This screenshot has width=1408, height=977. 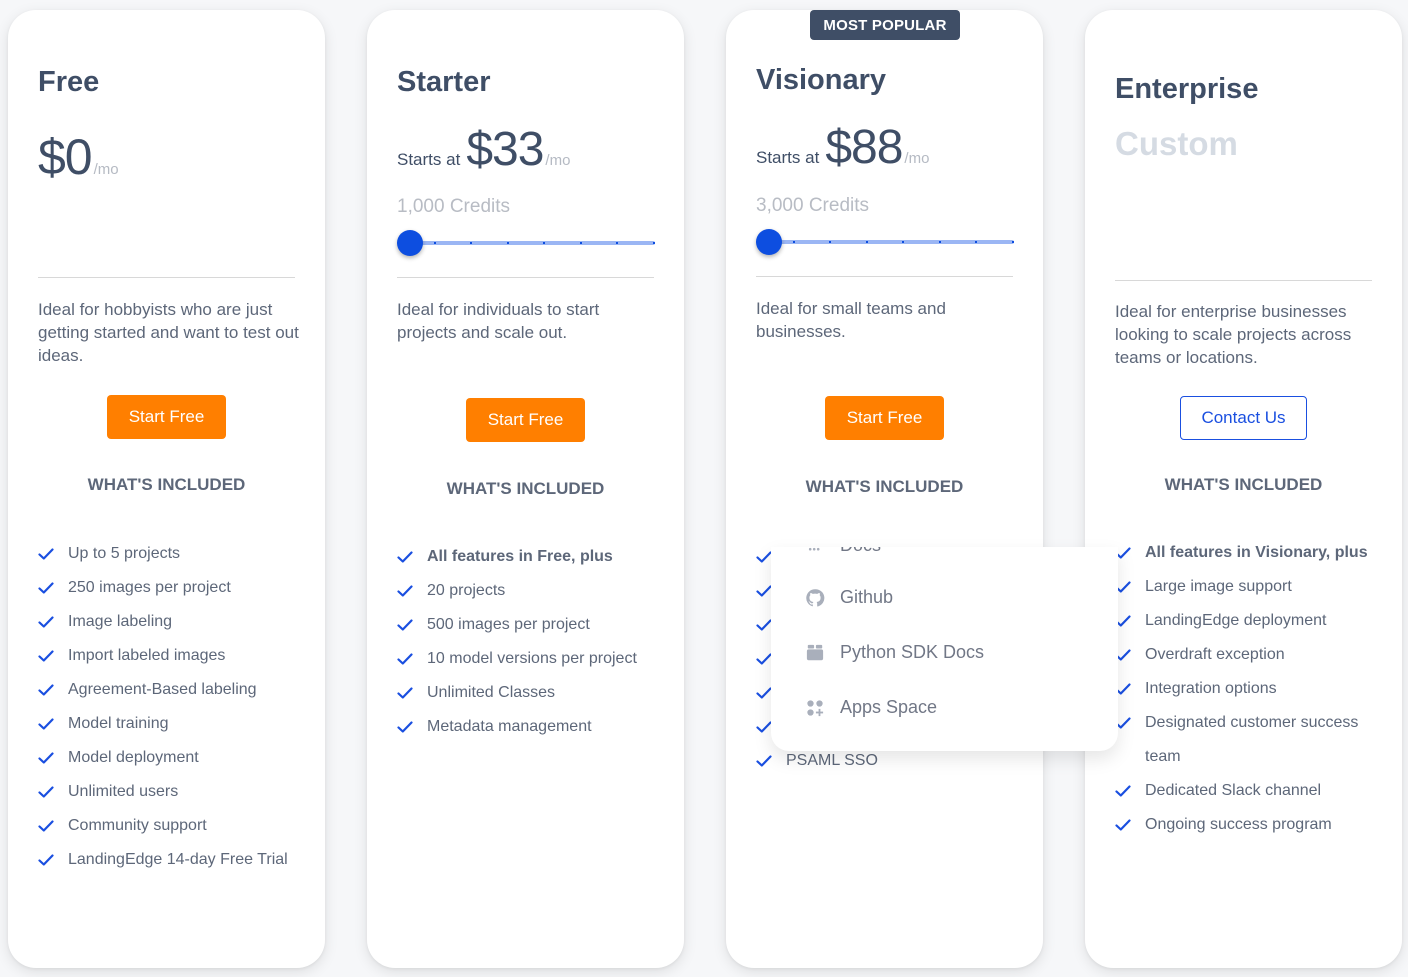 What do you see at coordinates (788, 157) in the screenshot?
I see `price-prefix: Starts at` at bounding box center [788, 157].